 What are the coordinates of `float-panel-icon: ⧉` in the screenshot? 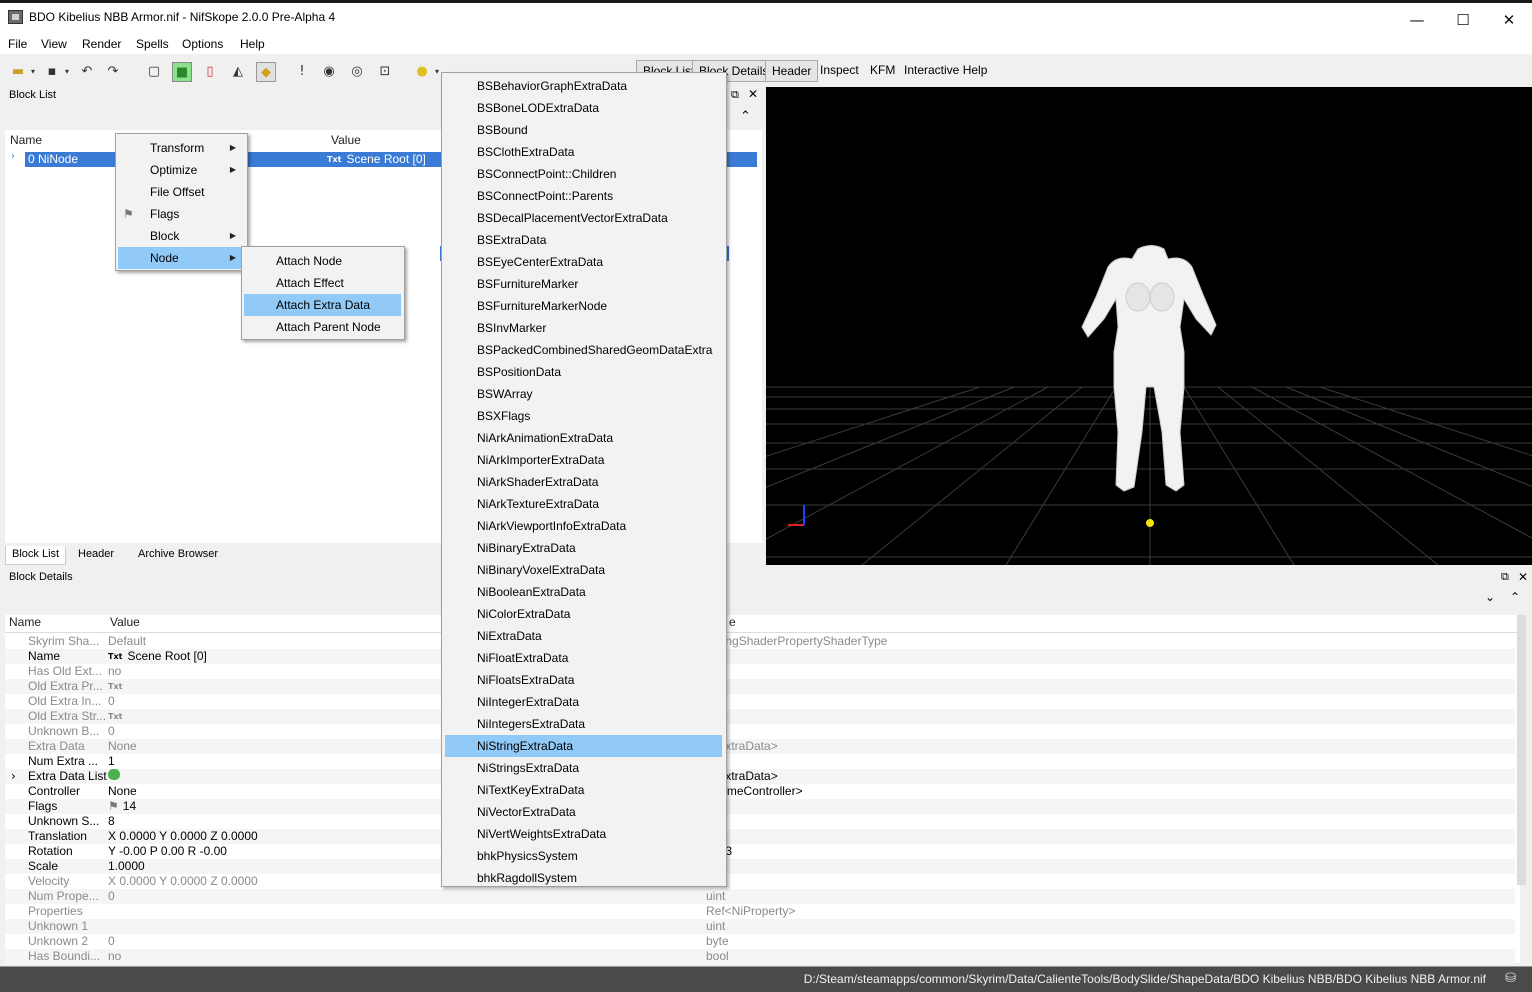 It's located at (735, 95).